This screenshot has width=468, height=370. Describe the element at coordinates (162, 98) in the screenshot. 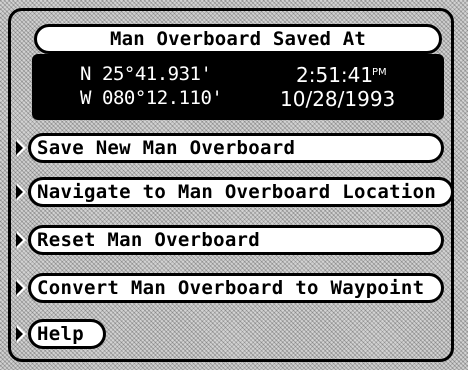

I see `longitude-value: 080°12.110'` at that location.